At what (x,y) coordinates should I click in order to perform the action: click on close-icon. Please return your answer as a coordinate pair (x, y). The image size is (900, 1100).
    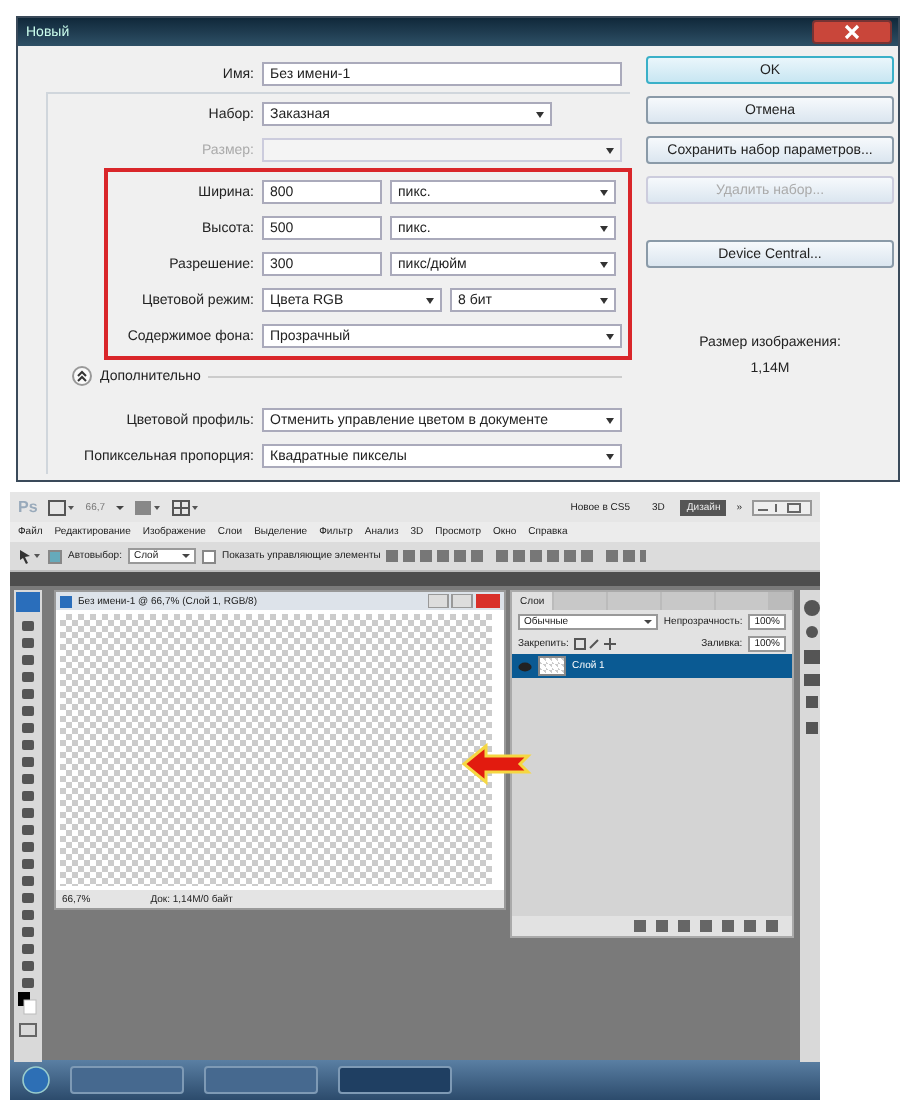
    Looking at the image, I should click on (852, 32).